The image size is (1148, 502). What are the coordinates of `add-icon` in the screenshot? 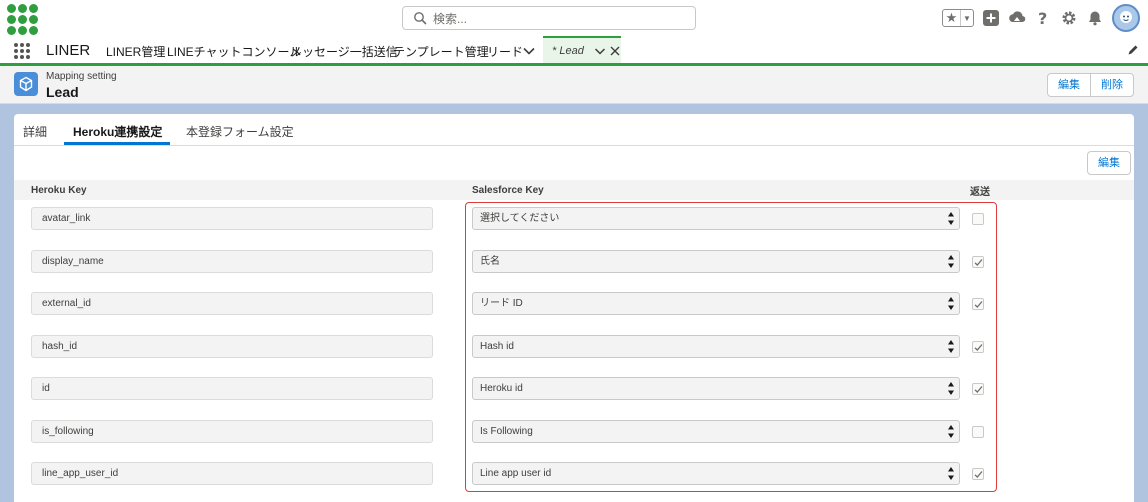 It's located at (991, 18).